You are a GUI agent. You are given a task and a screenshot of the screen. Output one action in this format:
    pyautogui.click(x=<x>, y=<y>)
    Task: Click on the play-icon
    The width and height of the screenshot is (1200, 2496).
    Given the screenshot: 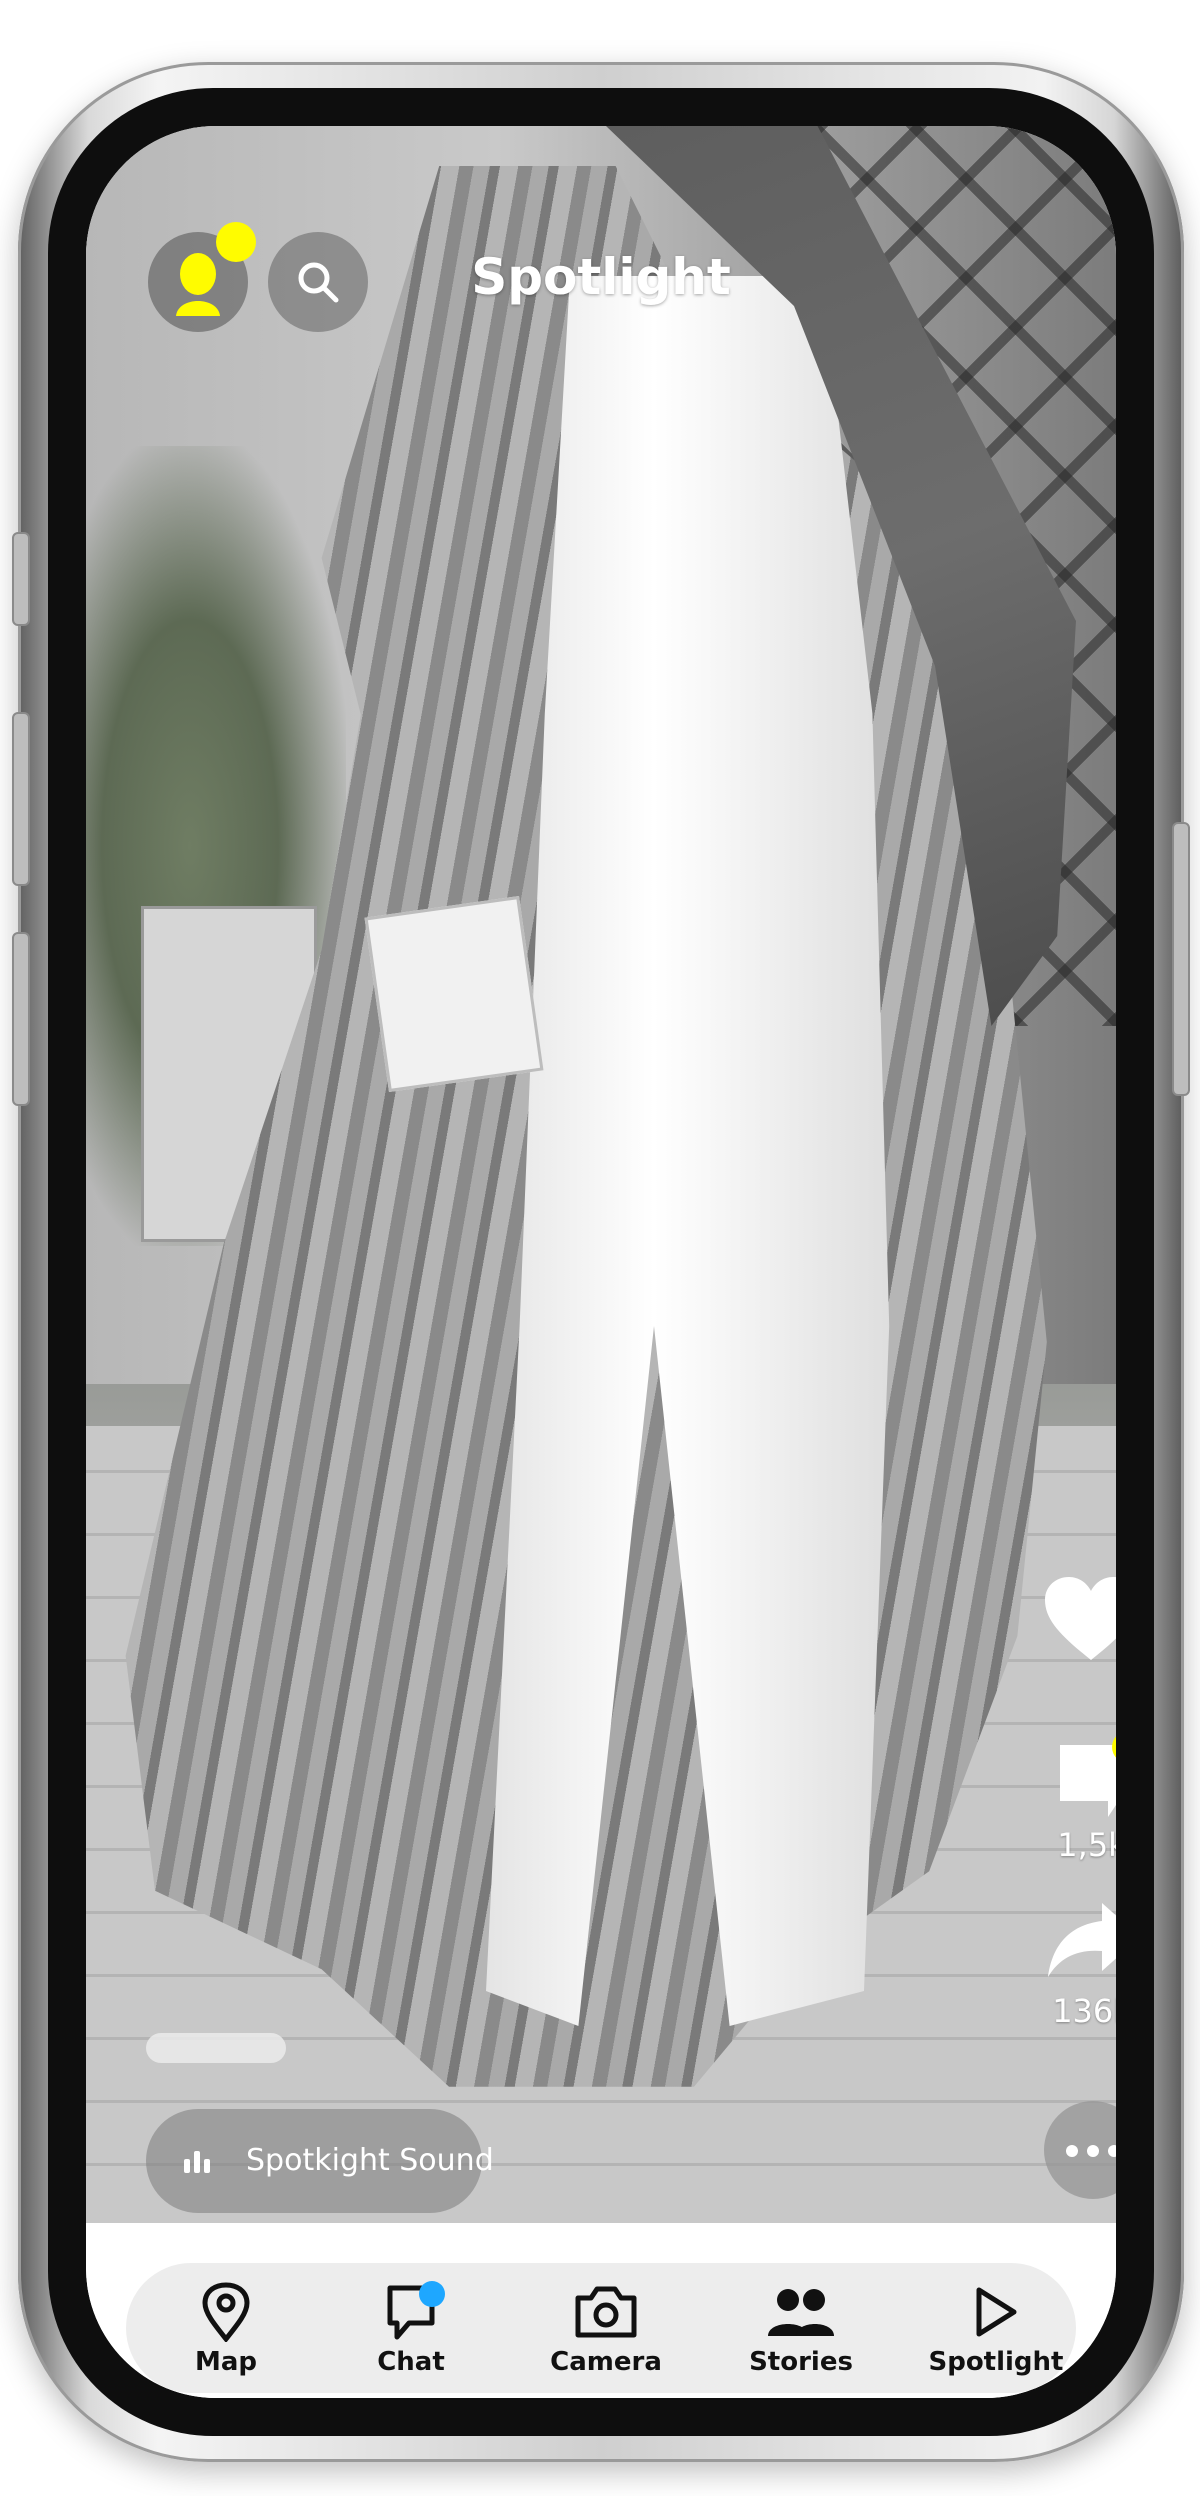 What is the action you would take?
    pyautogui.click(x=996, y=2312)
    